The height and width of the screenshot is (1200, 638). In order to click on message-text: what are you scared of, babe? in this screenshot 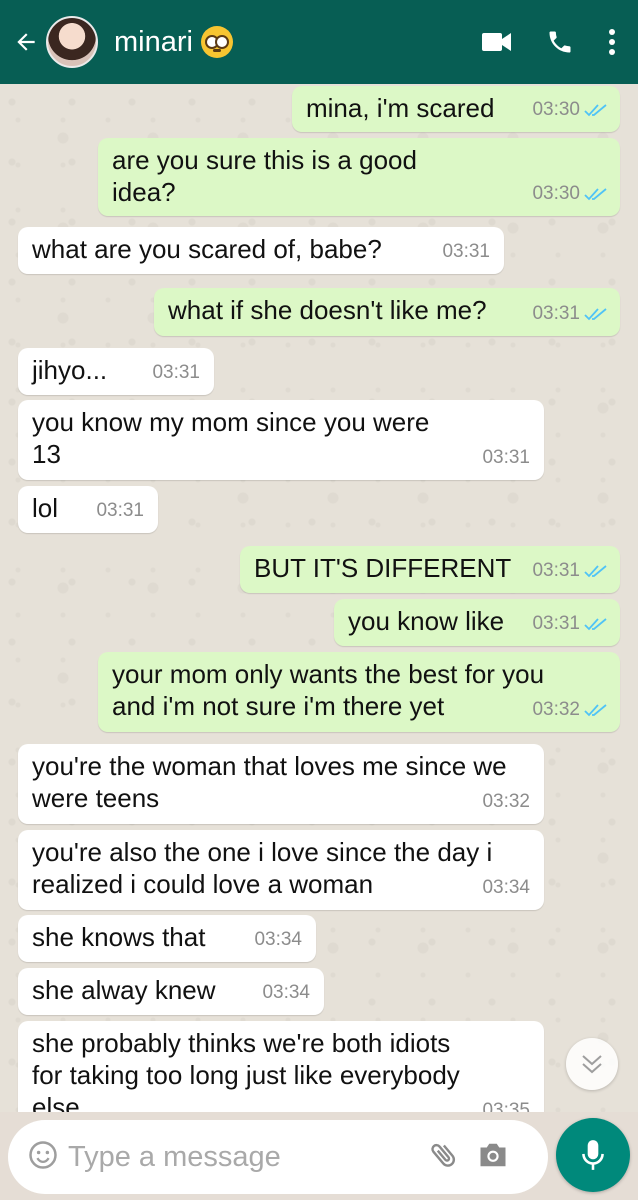, I will do `click(207, 249)`.